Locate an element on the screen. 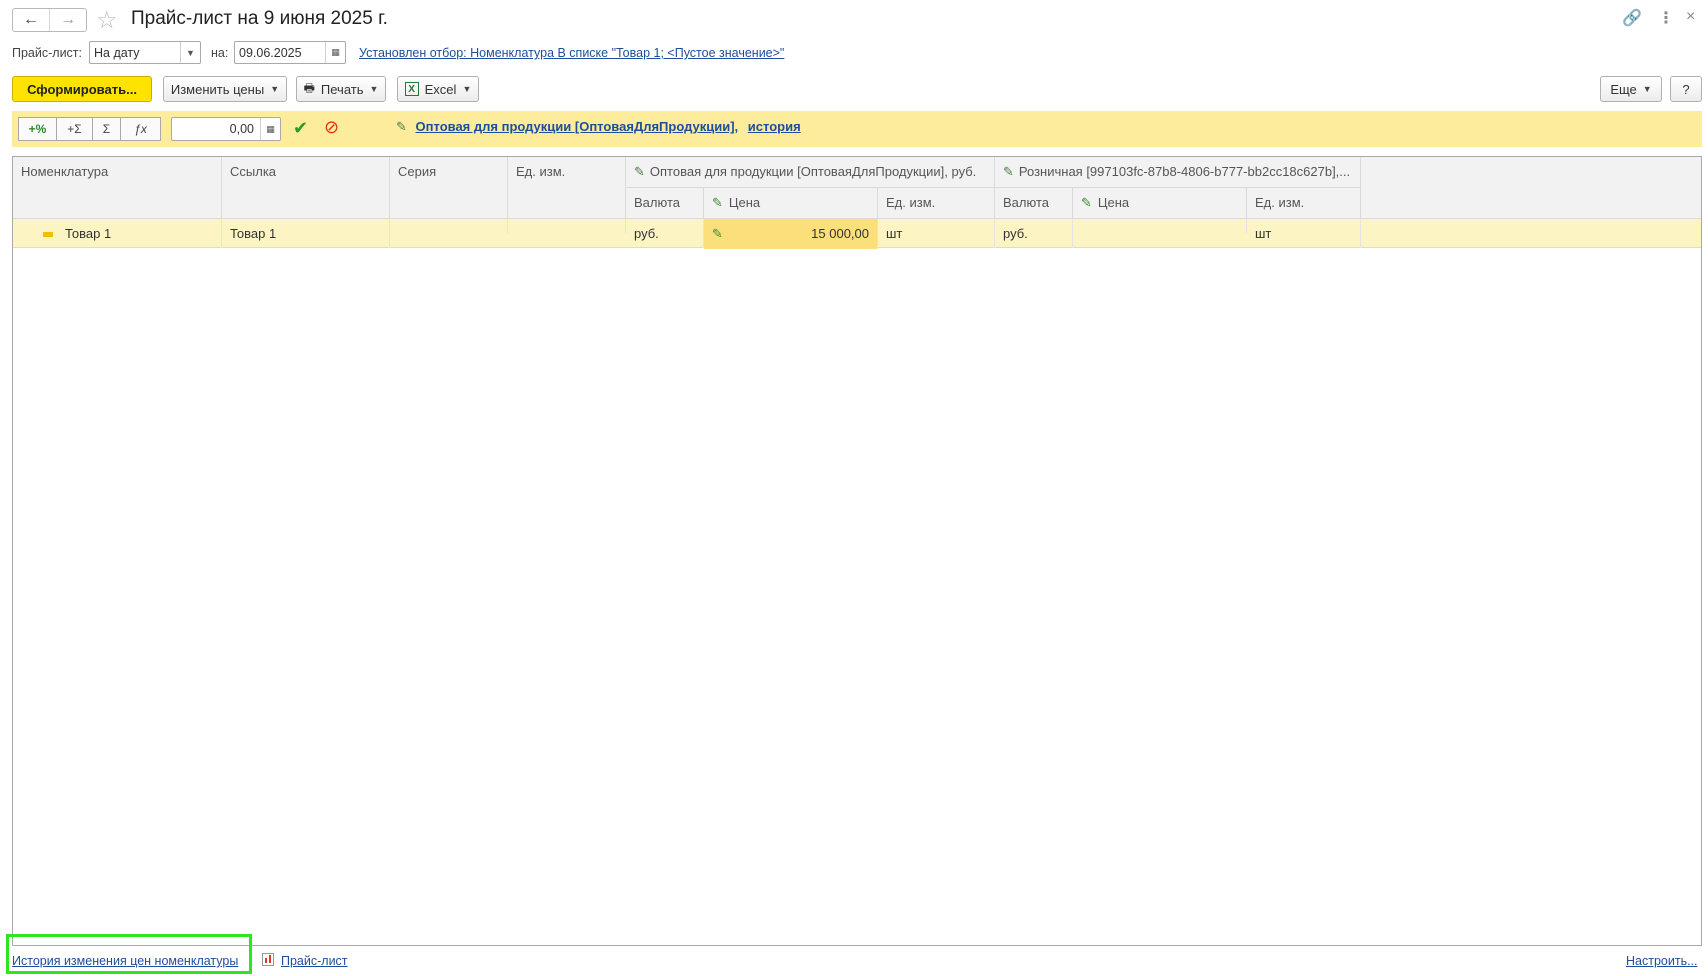  col-g2-price-header: ✎ Цена is located at coordinates (1160, 203).